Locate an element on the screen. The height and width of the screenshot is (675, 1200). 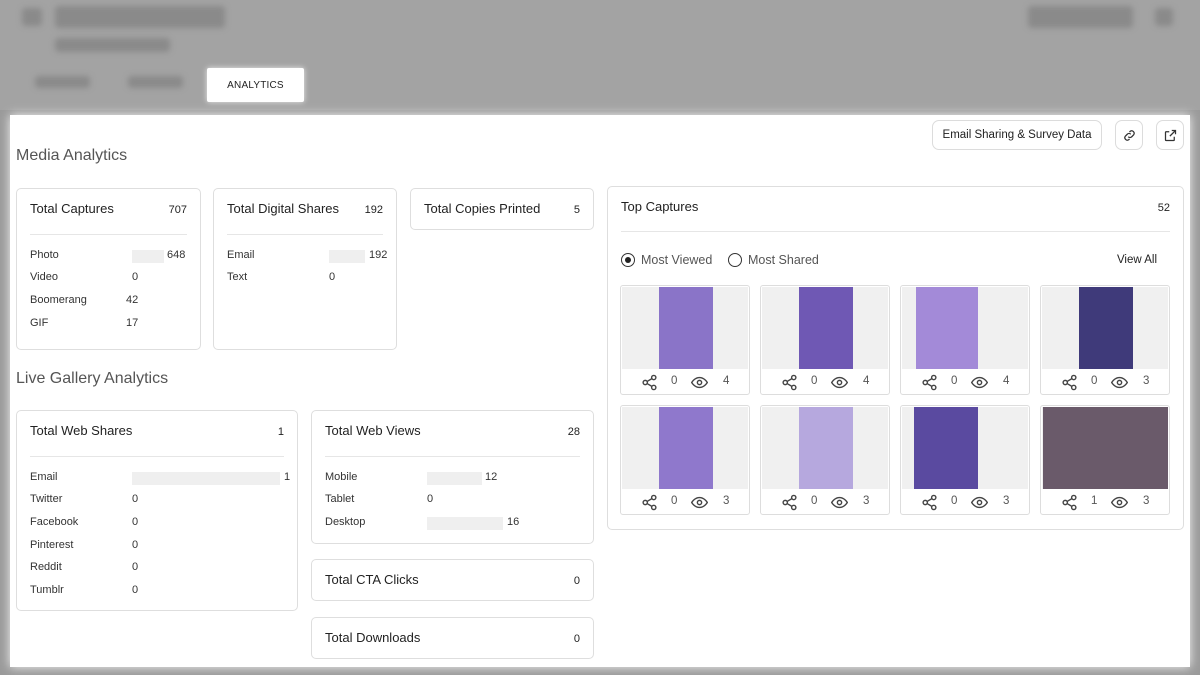
stat-row: Desktop 16 is located at coordinates (455, 523).